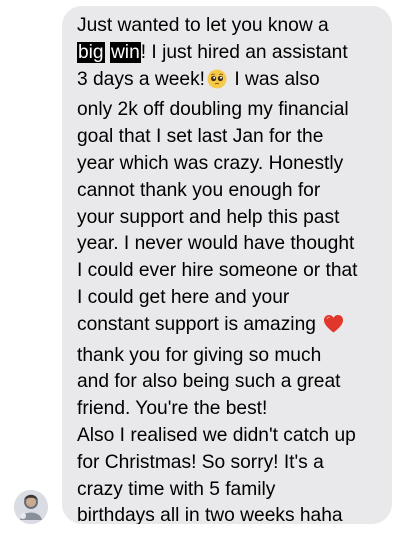 This screenshot has width=400, height=535. I want to click on message-line: birthdays all in two weeks haha, so click(210, 514).